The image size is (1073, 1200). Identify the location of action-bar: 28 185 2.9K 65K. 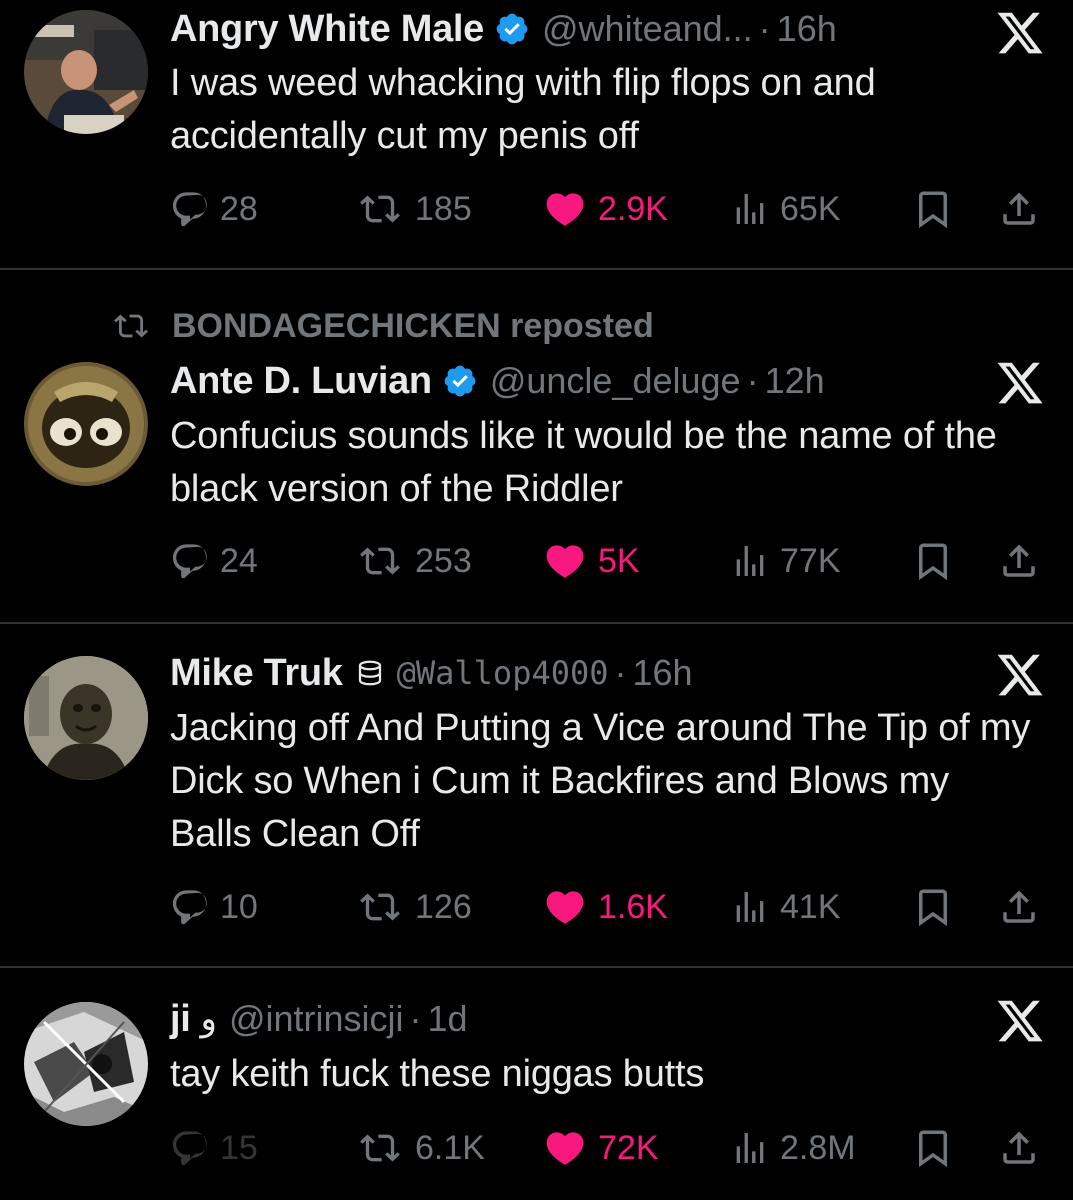
(610, 209).